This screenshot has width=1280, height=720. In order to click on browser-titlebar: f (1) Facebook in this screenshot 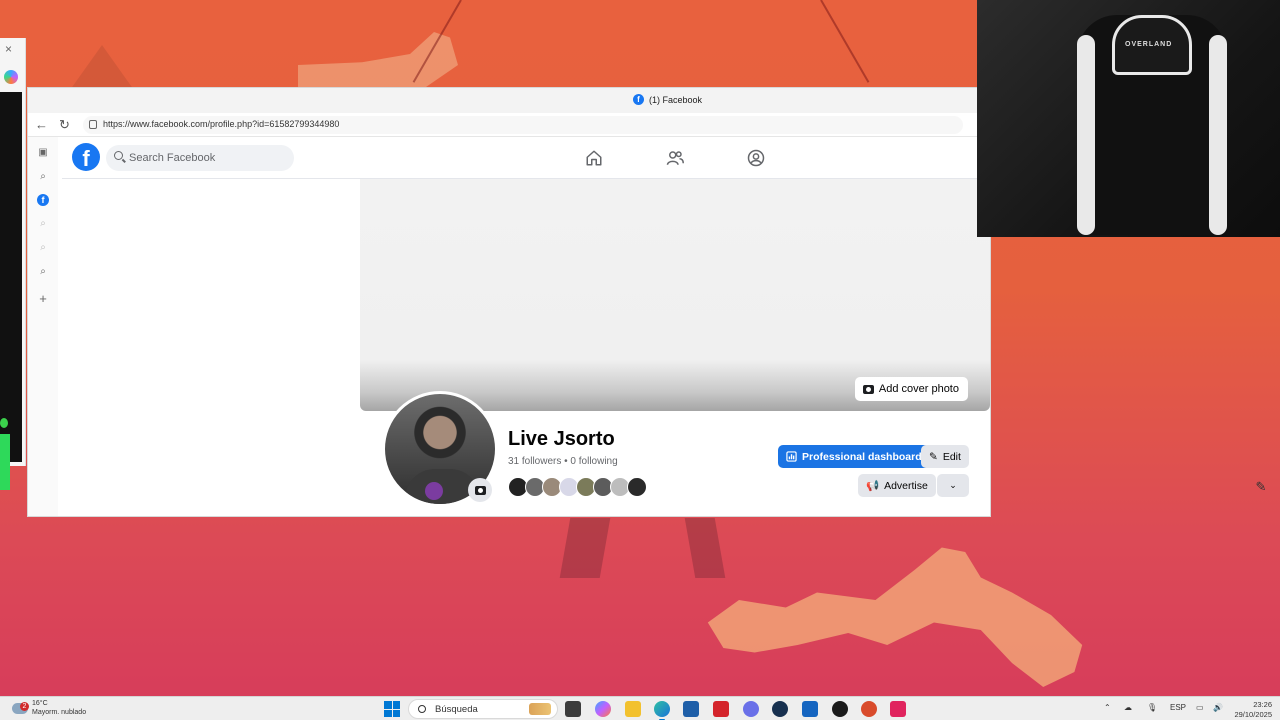, I will do `click(509, 100)`.